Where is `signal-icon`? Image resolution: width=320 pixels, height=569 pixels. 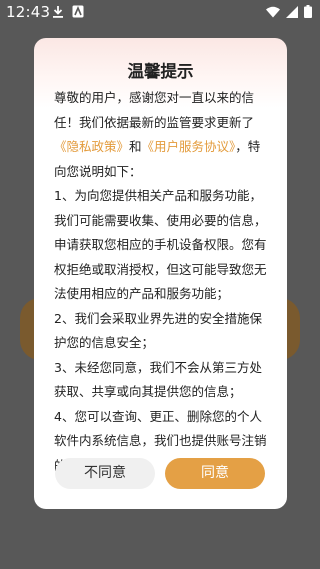 signal-icon is located at coordinates (292, 13).